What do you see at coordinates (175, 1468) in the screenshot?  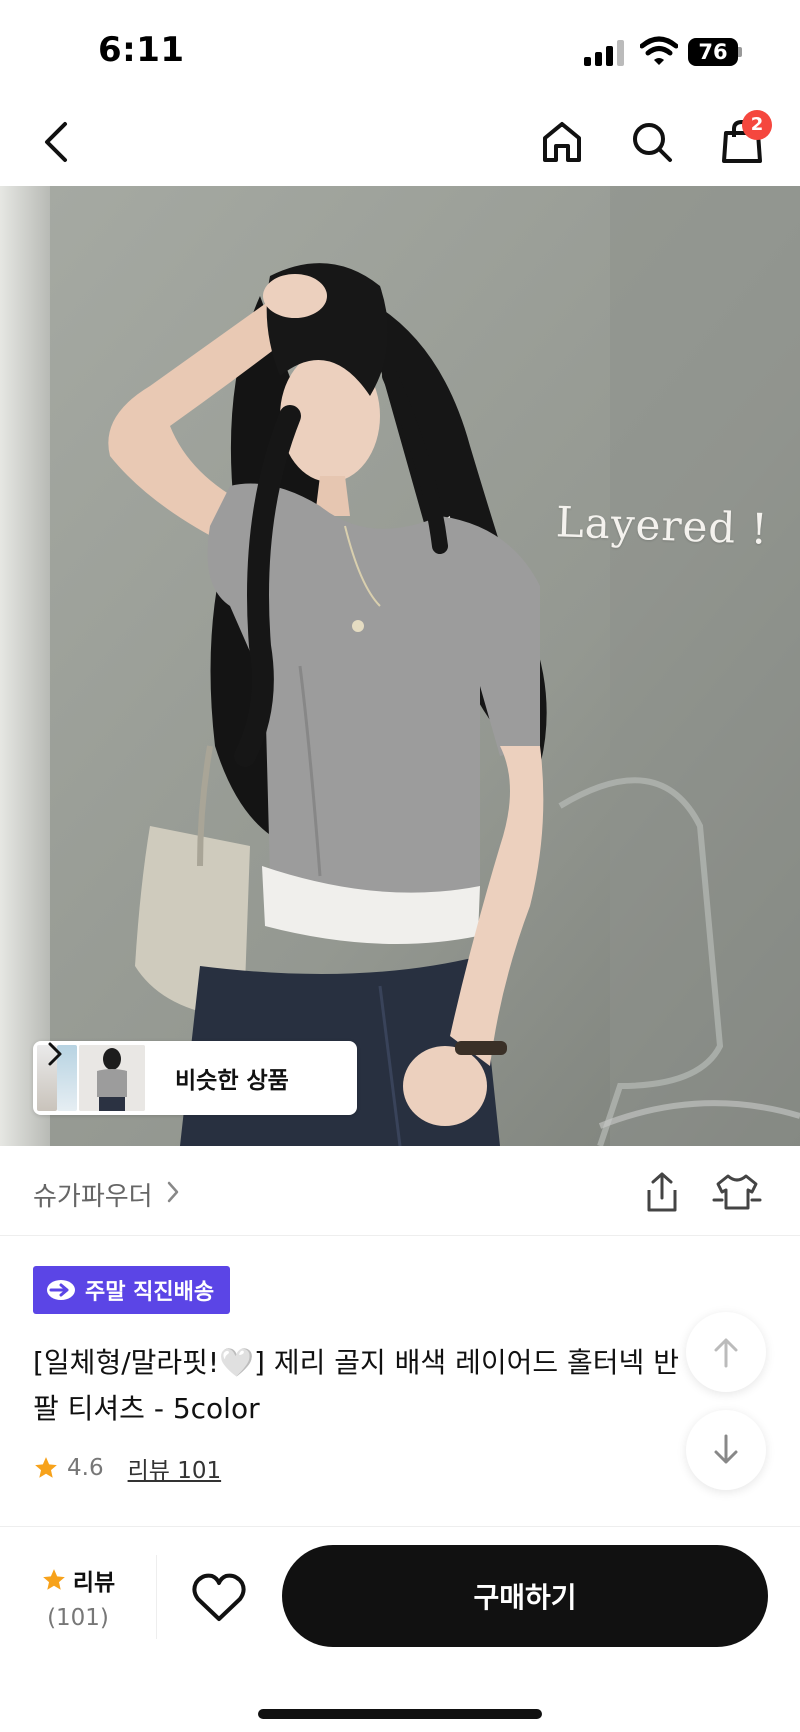 I see `review-count-link: 리뷰 101` at bounding box center [175, 1468].